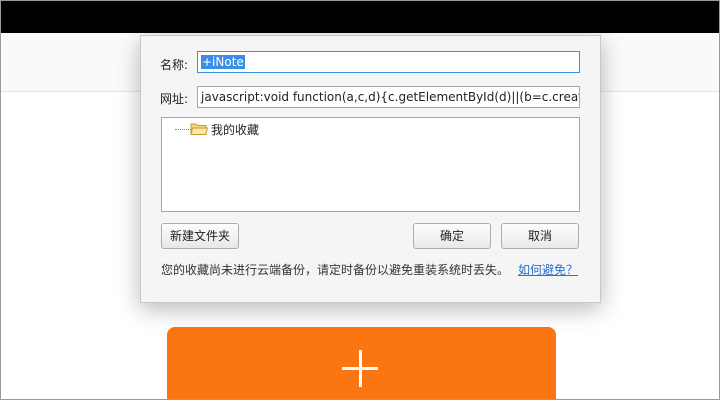 This screenshot has height=400, width=720. Describe the element at coordinates (388, 62) in the screenshot. I see `name-input: +iNote` at that location.